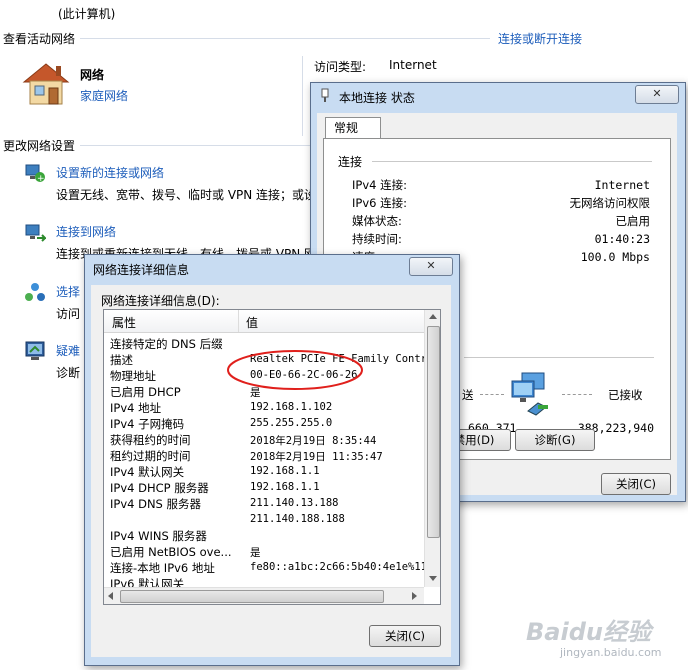 This screenshot has width=688, height=670. What do you see at coordinates (532, 394) in the screenshot?
I see `activity-computer-icon` at bounding box center [532, 394].